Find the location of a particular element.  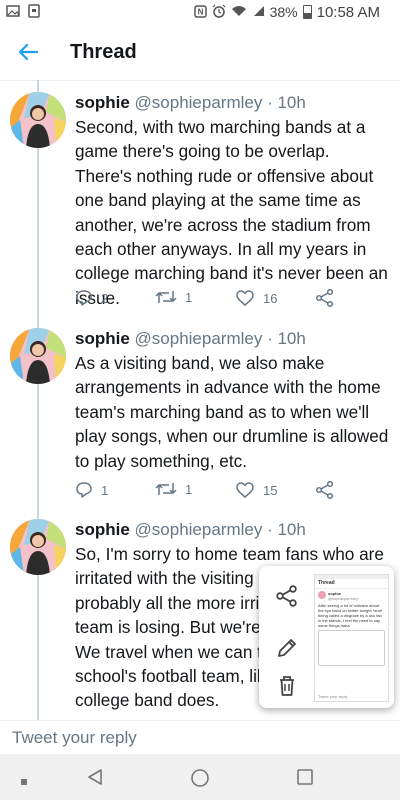

reply-composer: Tweet your reply is located at coordinates (200, 737).